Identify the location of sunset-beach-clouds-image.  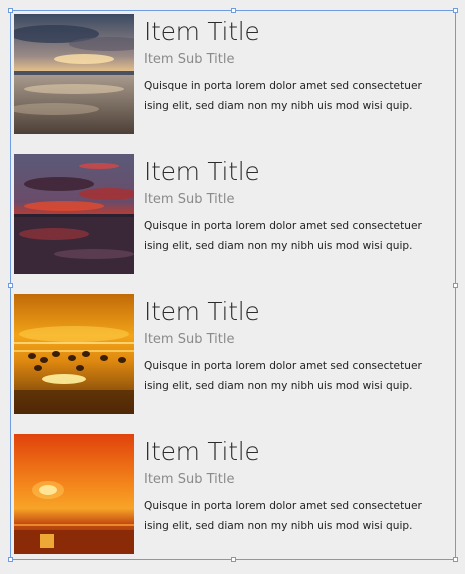
(74, 74).